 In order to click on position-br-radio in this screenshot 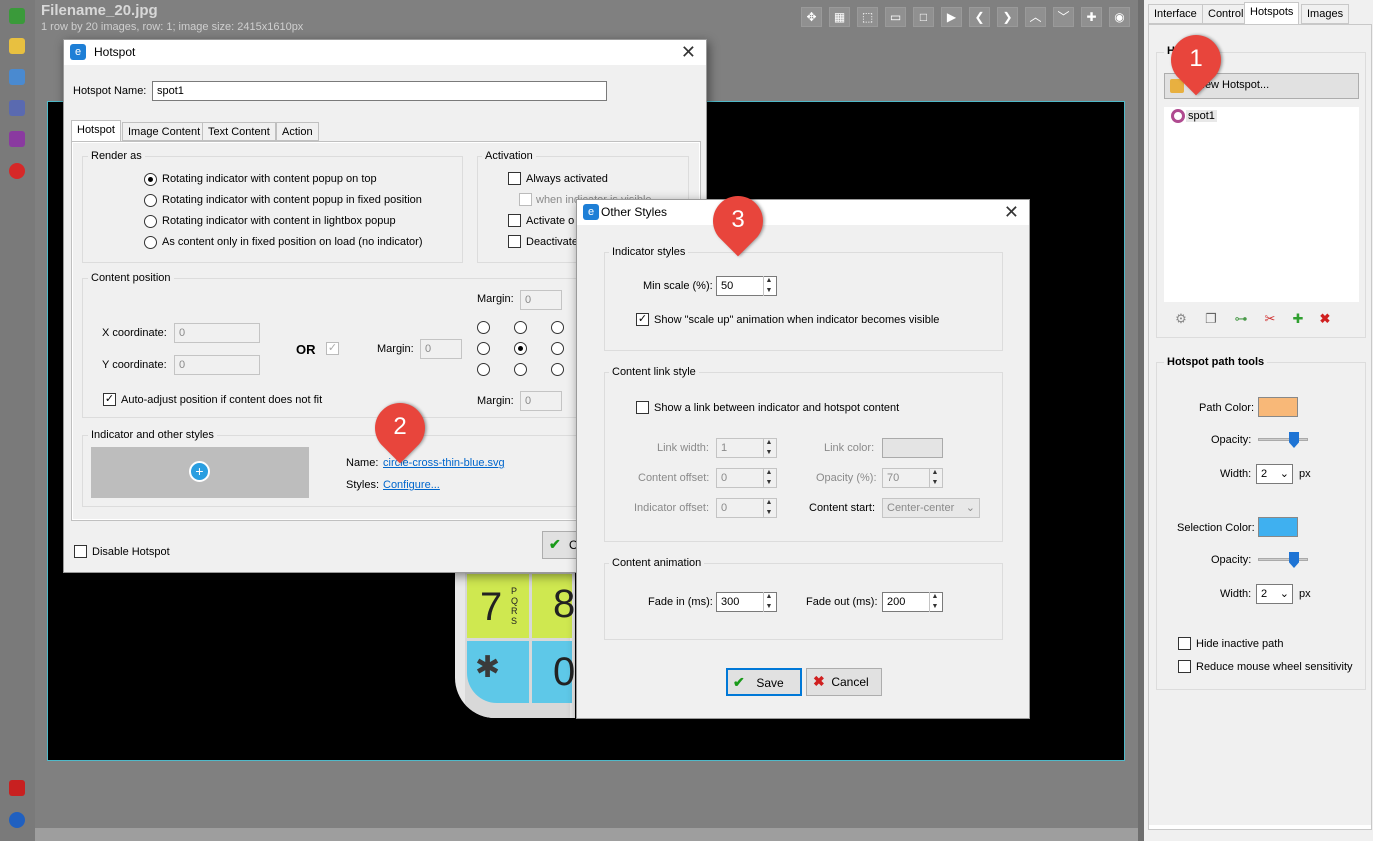, I will do `click(557, 369)`.